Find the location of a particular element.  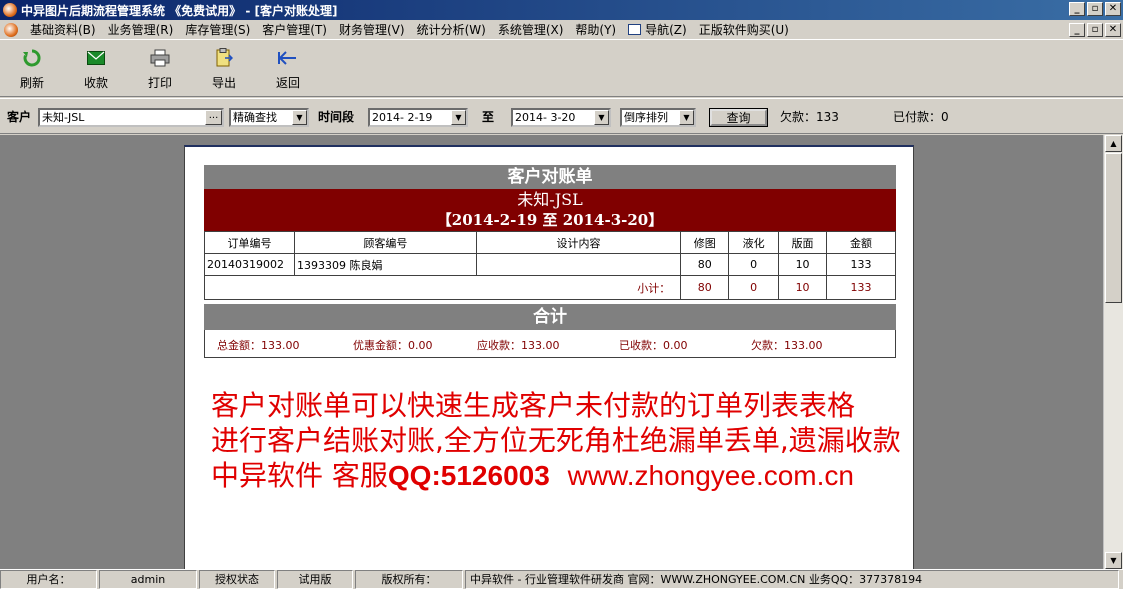

column-header: 修图 is located at coordinates (705, 242).